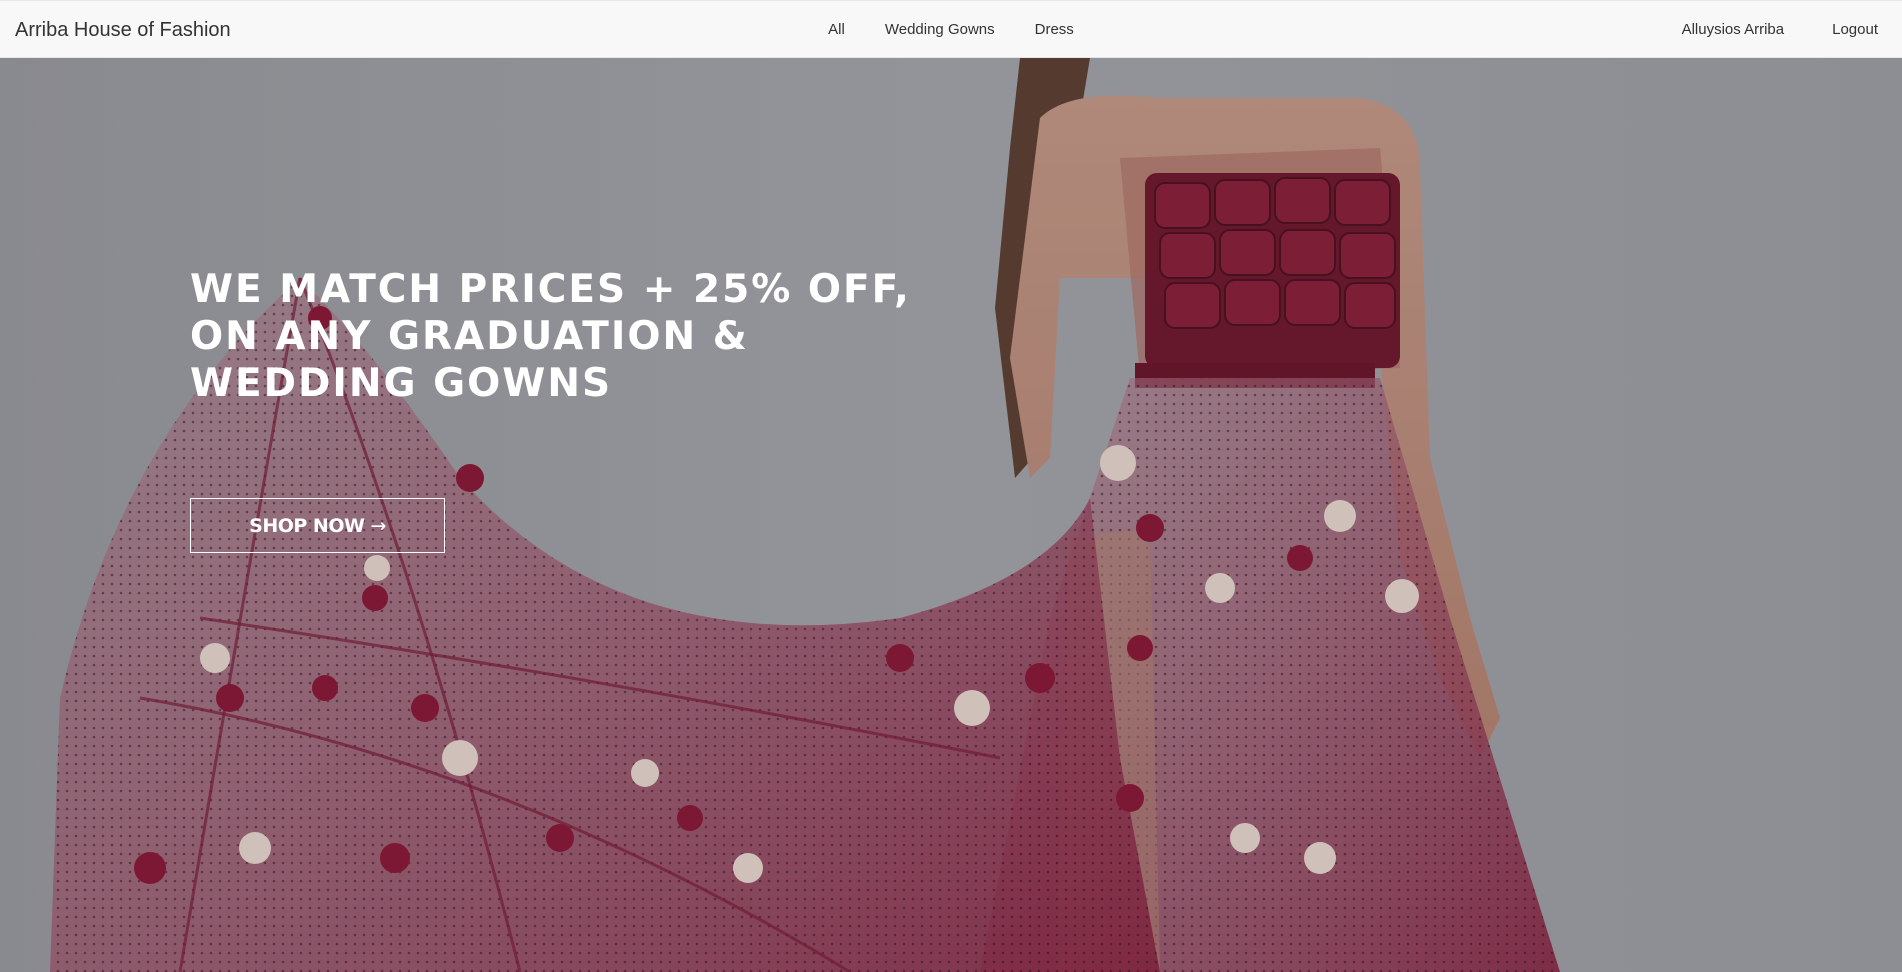 This screenshot has height=972, width=1902. Describe the element at coordinates (940, 30) in the screenshot. I see `nav-link-wedding-gowns: Wedding Gowns` at that location.